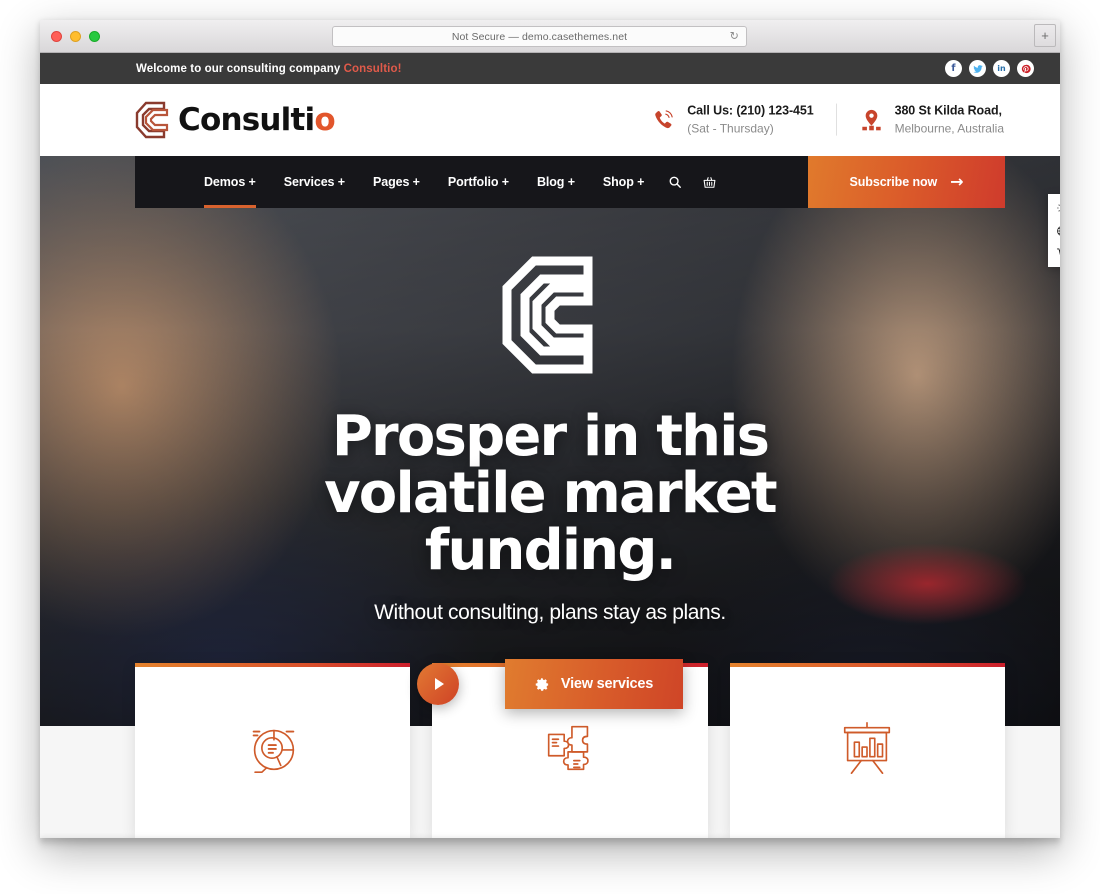 The width and height of the screenshot is (1100, 894). I want to click on contact-address: 380 St Kilda Road, Melbourne, Australia, so click(931, 120).